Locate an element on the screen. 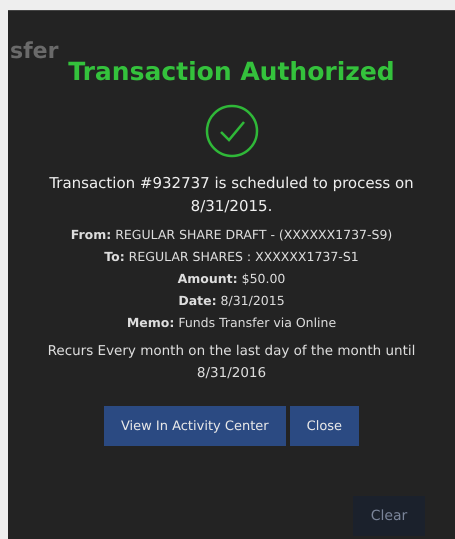 The width and height of the screenshot is (455, 539). detail-line: To: REGULAR SHARES : XXXXXX1737-S1 is located at coordinates (231, 257).